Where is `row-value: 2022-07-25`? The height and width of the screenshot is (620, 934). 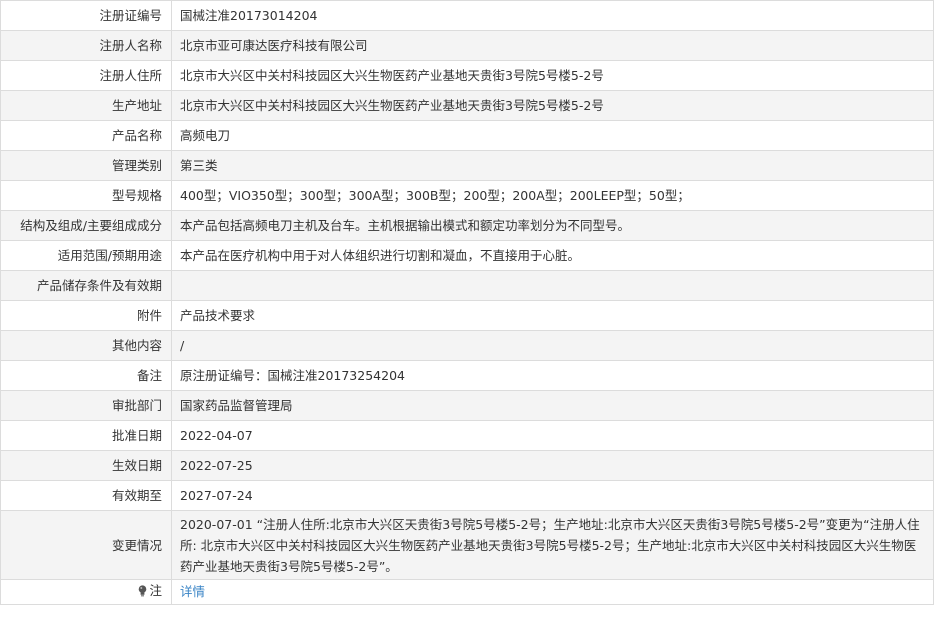
row-value: 2022-07-25 is located at coordinates (552, 465).